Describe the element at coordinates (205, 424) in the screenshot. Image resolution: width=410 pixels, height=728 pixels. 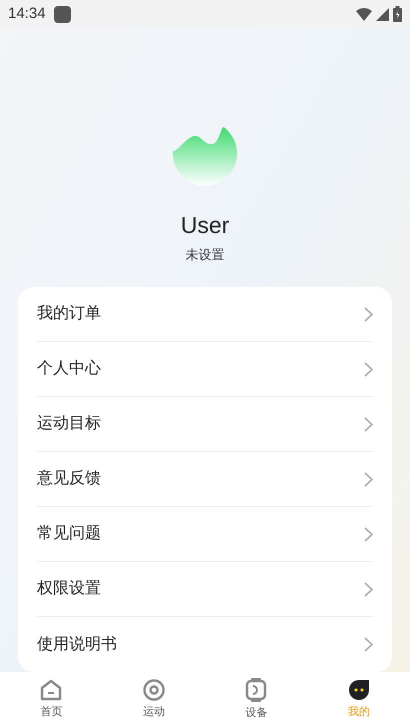
I see `menu-item: 运动目标` at that location.